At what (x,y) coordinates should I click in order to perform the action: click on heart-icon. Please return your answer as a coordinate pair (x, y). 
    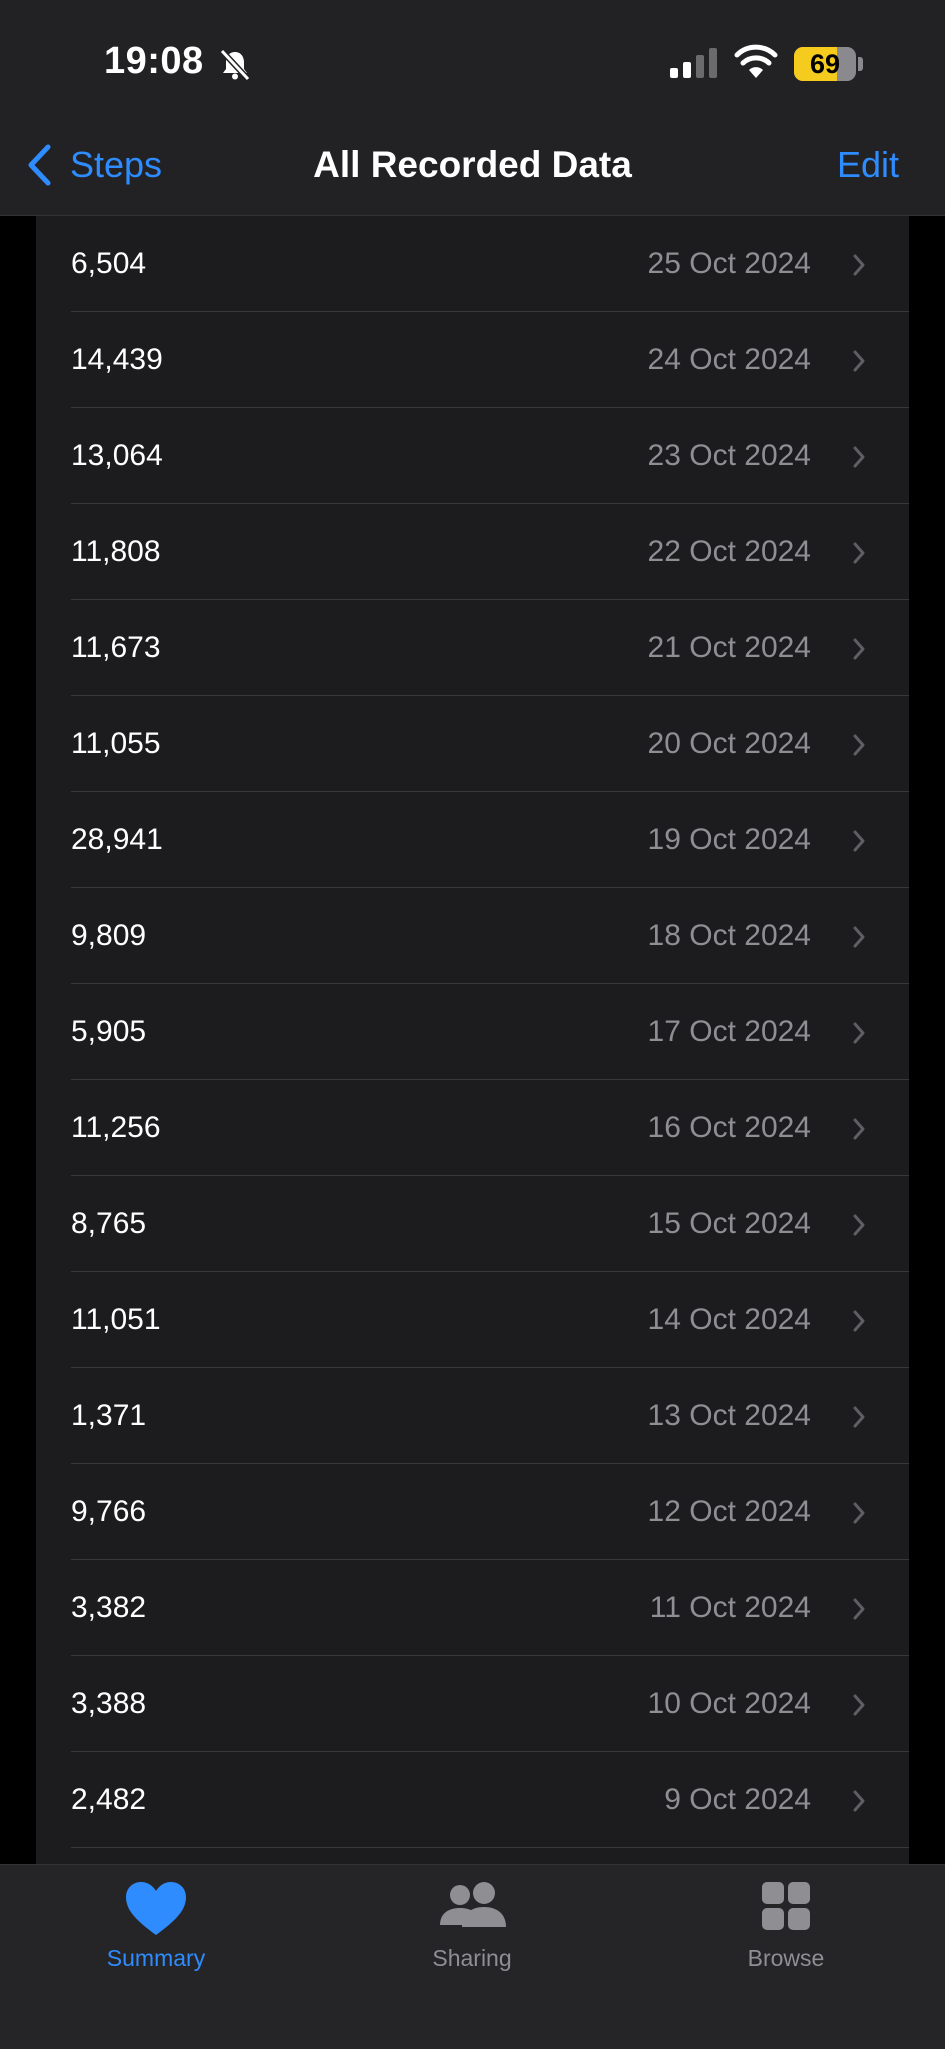
    Looking at the image, I should click on (156, 1908).